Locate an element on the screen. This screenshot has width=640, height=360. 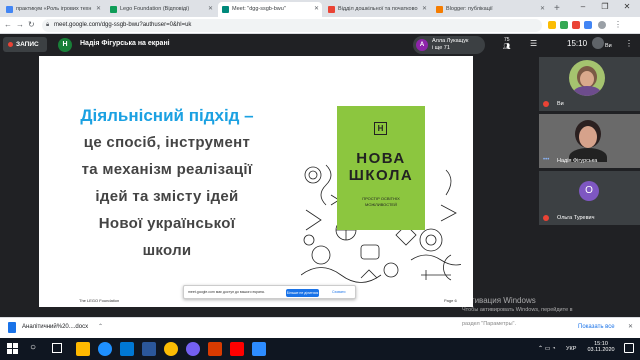
book-logo: Н is located at coordinates (380, 128).